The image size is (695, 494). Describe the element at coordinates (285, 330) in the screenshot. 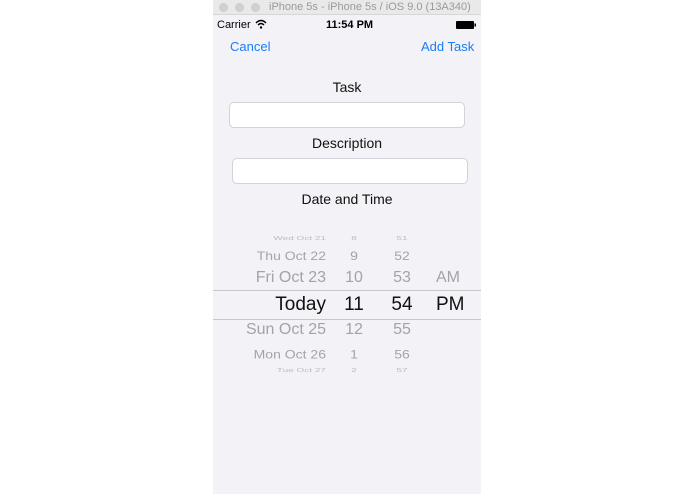

I see `picker-date-value: Sun Oct 25` at that location.